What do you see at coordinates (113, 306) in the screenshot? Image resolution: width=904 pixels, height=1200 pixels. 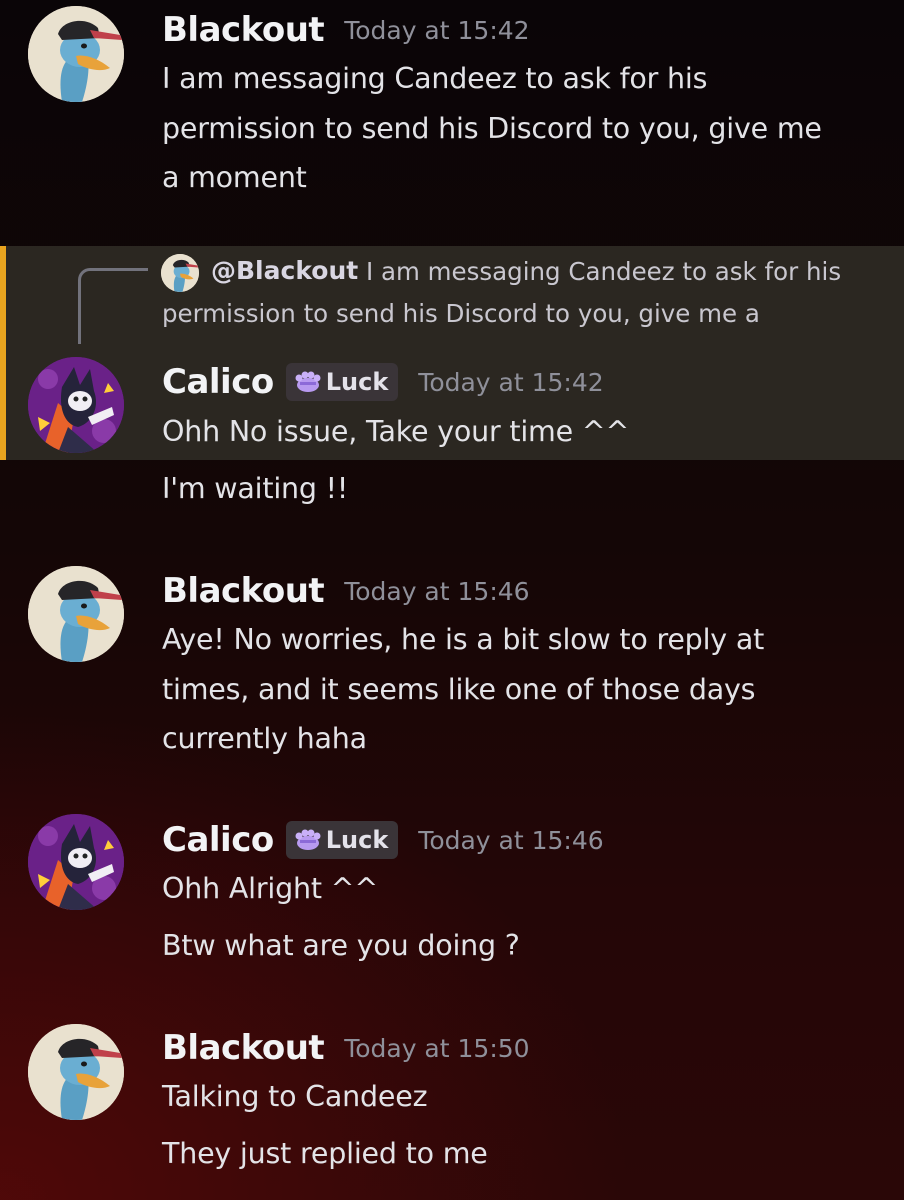 I see `reply-spine` at bounding box center [113, 306].